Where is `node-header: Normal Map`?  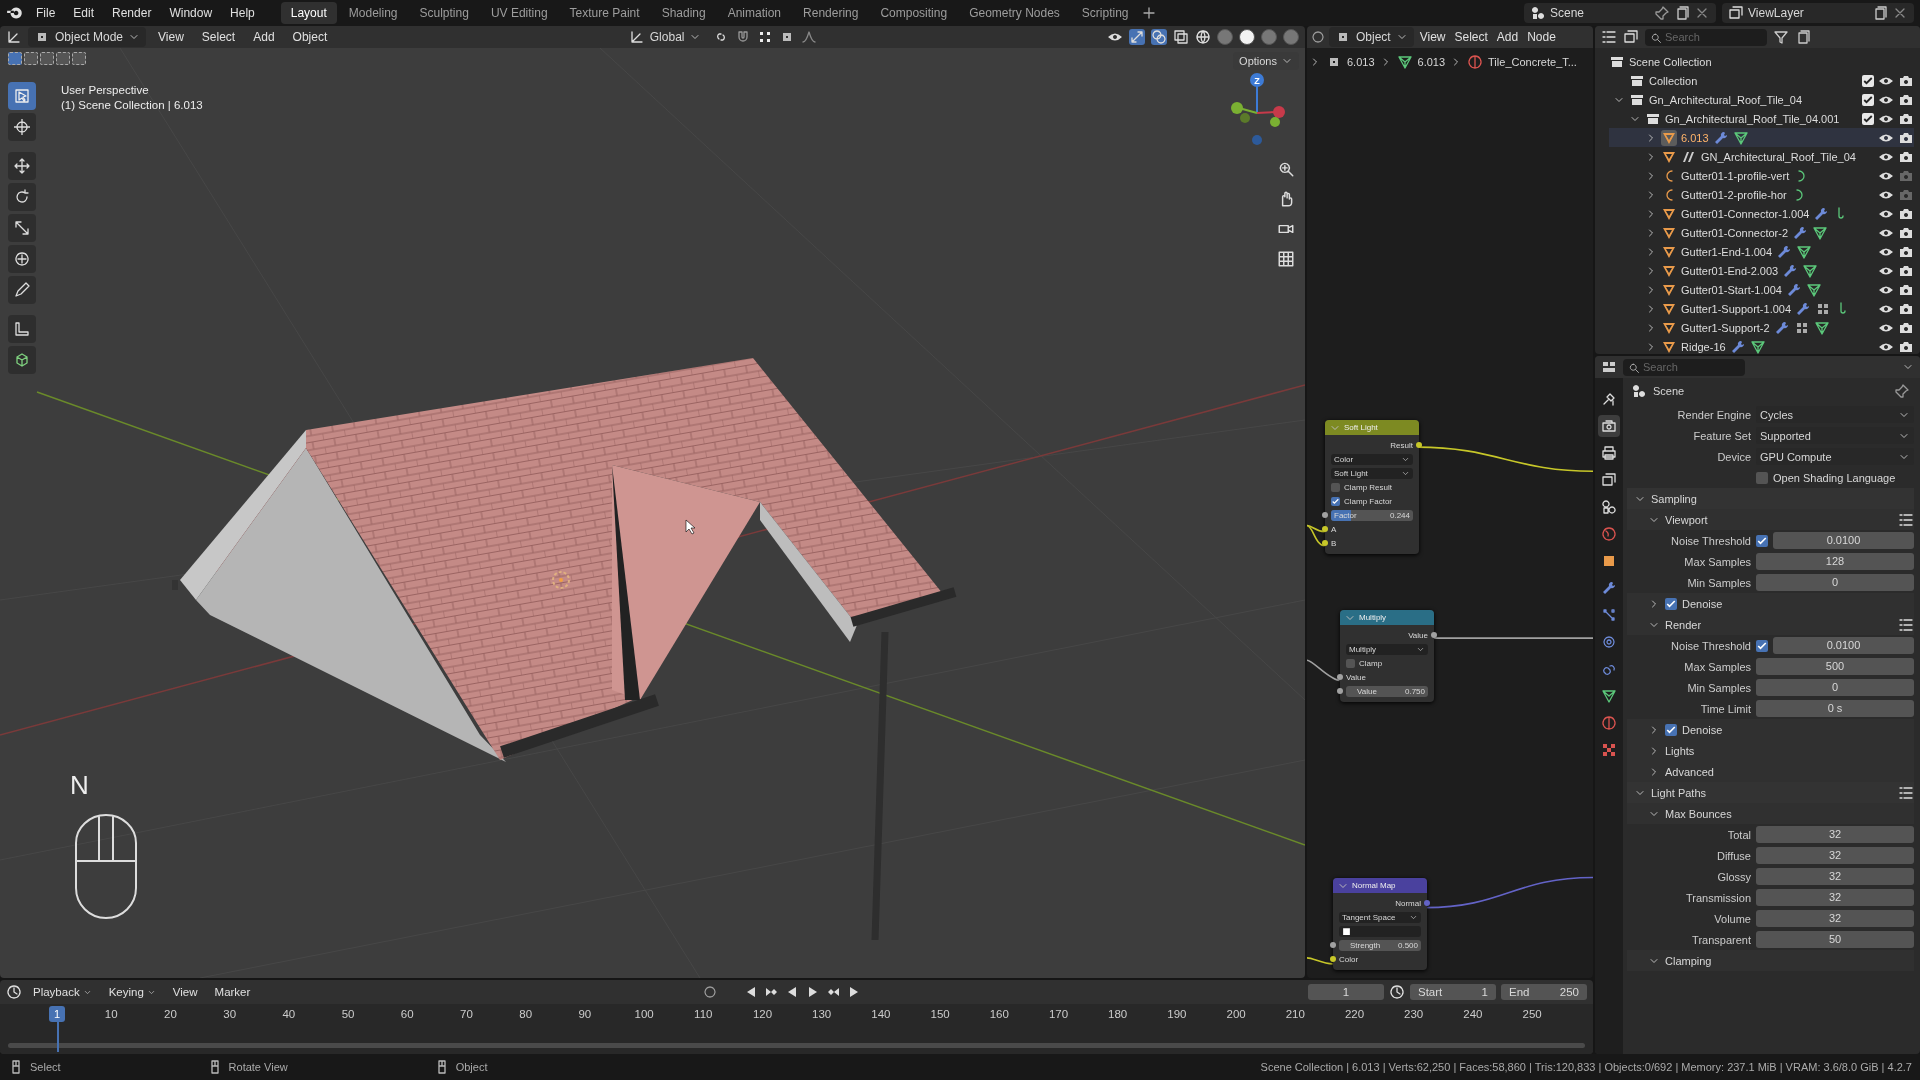
node-header: Normal Map is located at coordinates (1380, 885).